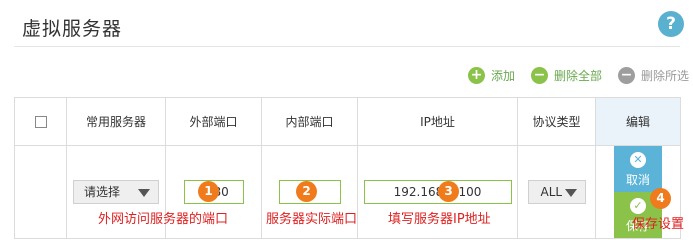 The height and width of the screenshot is (240, 693). I want to click on step-badge-4: 4, so click(660, 198).